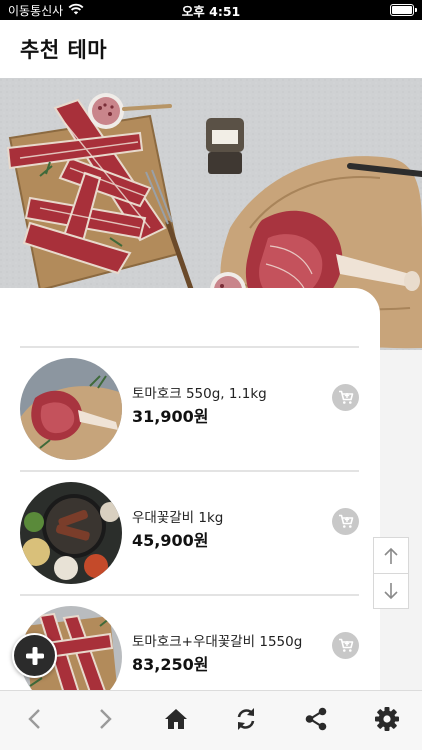 The height and width of the screenshot is (750, 422). I want to click on battery-icon, so click(403, 10).